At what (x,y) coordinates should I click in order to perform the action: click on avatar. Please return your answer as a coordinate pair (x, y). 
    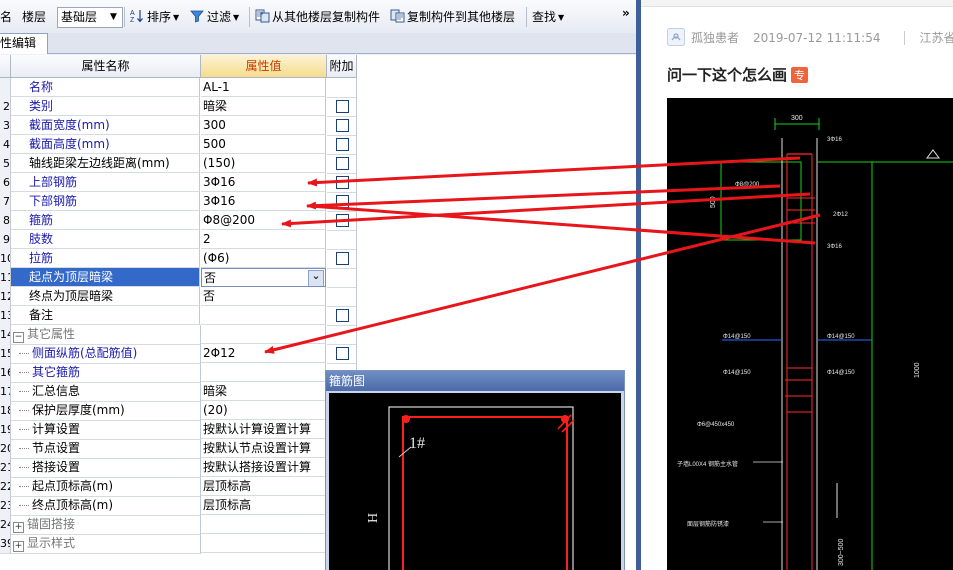
    Looking at the image, I should click on (676, 37).